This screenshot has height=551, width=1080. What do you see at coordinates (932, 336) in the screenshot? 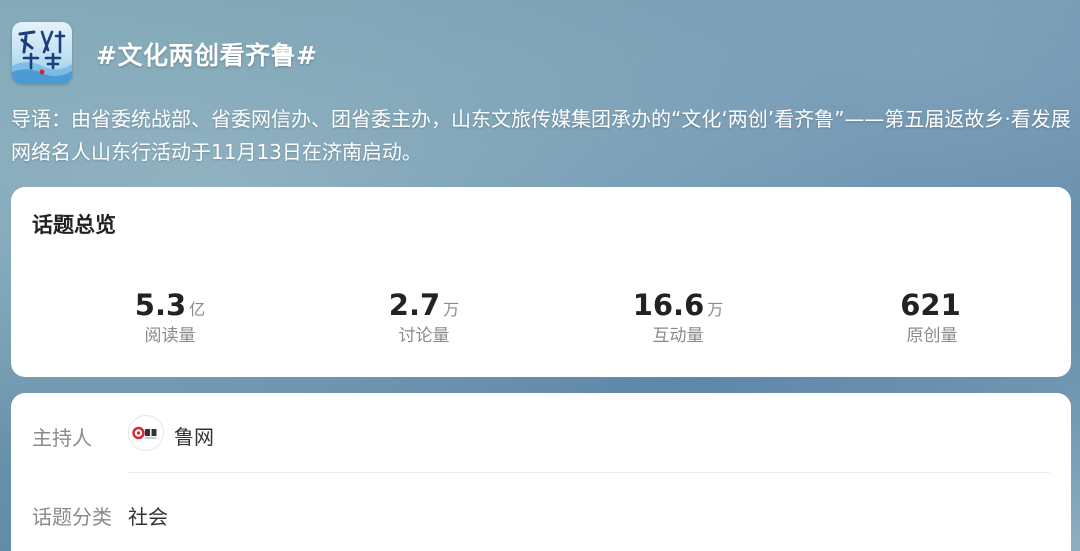
I see `stat-original-label: 原创量` at bounding box center [932, 336].